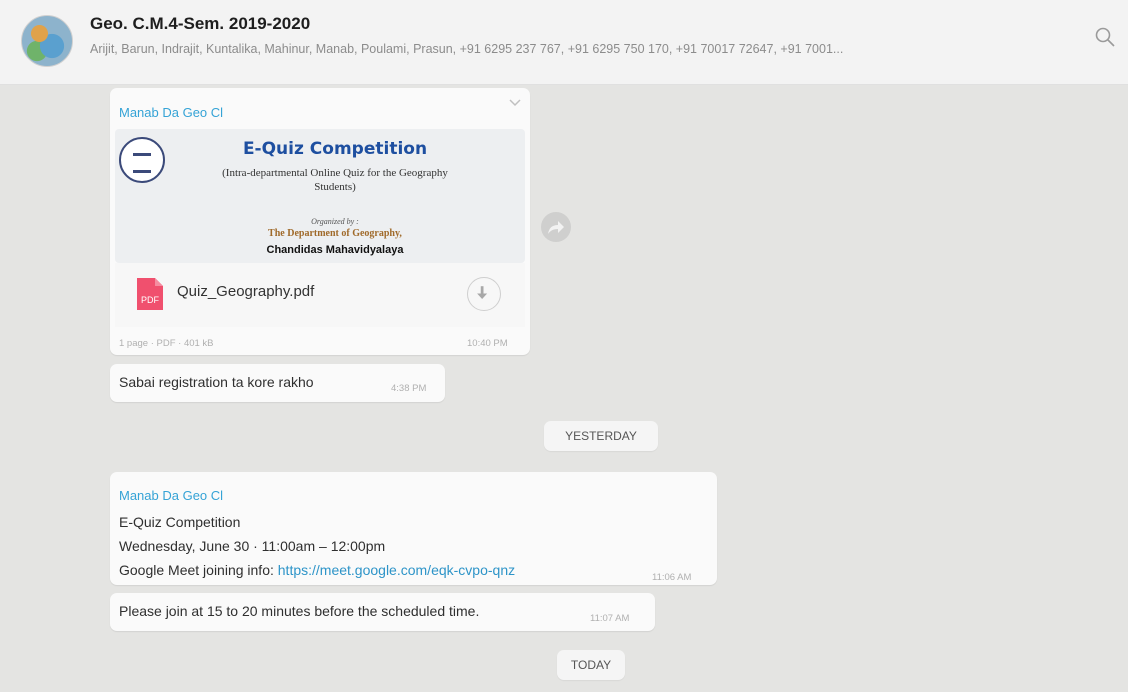 Image resolution: width=1128 pixels, height=692 pixels. What do you see at coordinates (142, 160) in the screenshot?
I see `college-logo` at bounding box center [142, 160].